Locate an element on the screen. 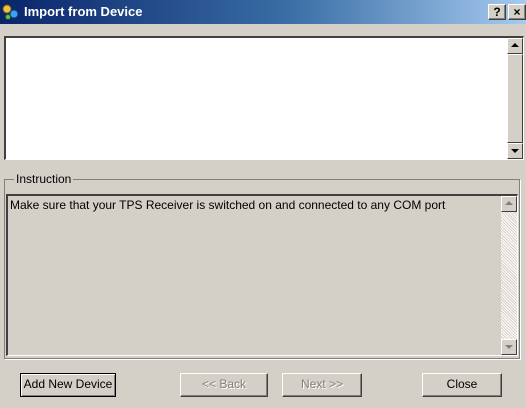 The height and width of the screenshot is (408, 526). next-button: Next >> is located at coordinates (322, 385).